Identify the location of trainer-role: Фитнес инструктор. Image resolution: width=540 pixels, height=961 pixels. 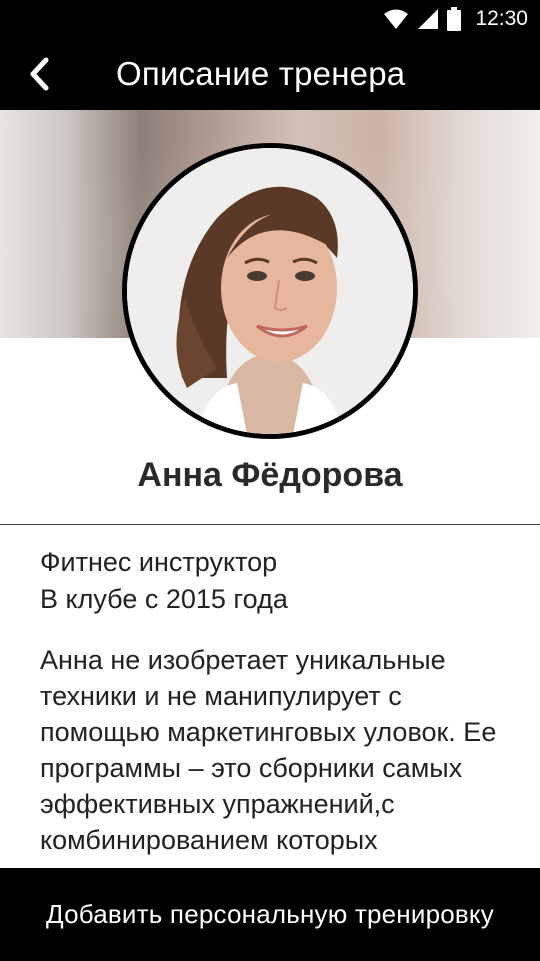
(159, 562).